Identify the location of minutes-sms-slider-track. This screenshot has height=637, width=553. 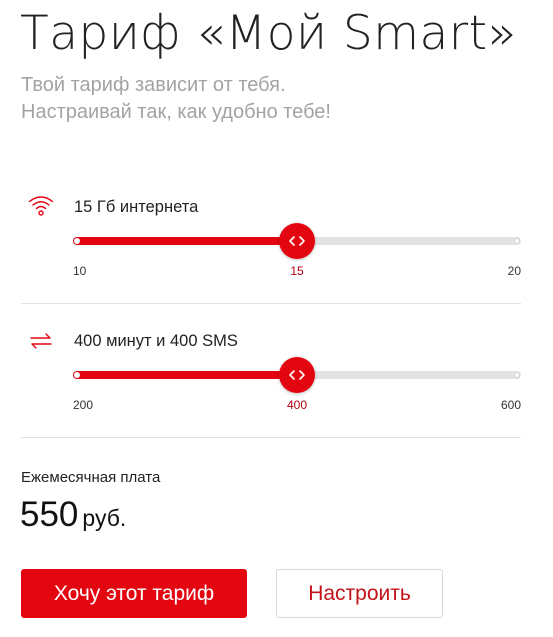
(297, 375).